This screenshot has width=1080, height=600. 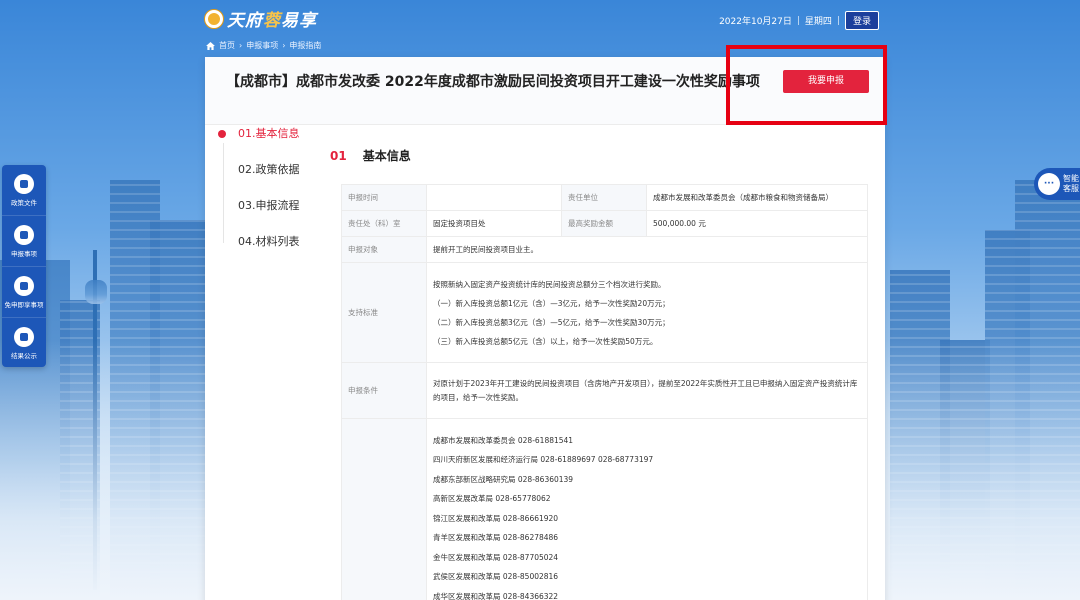 I want to click on table-row: 申报时间 责任单位 成都市发展和改革委员会（成都市粮食和物资储备局）, so click(x=604, y=197).